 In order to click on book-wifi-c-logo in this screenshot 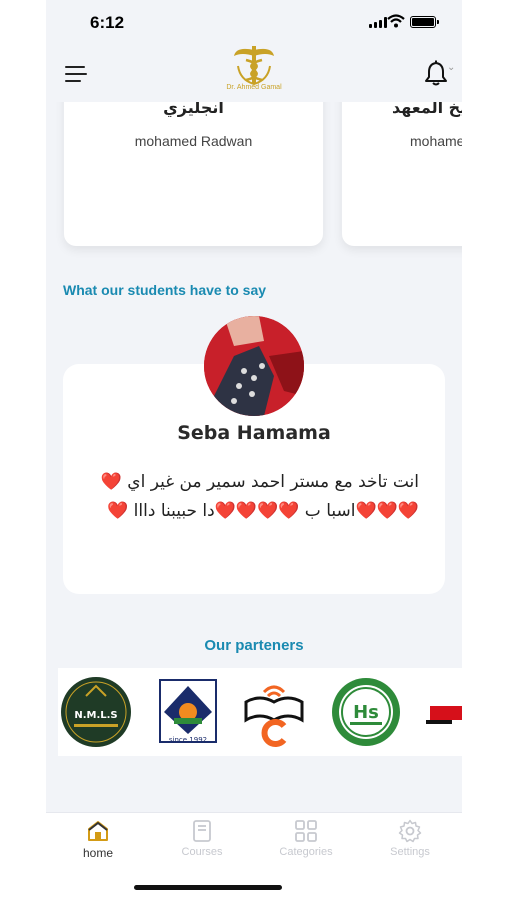, I will do `click(274, 712)`.